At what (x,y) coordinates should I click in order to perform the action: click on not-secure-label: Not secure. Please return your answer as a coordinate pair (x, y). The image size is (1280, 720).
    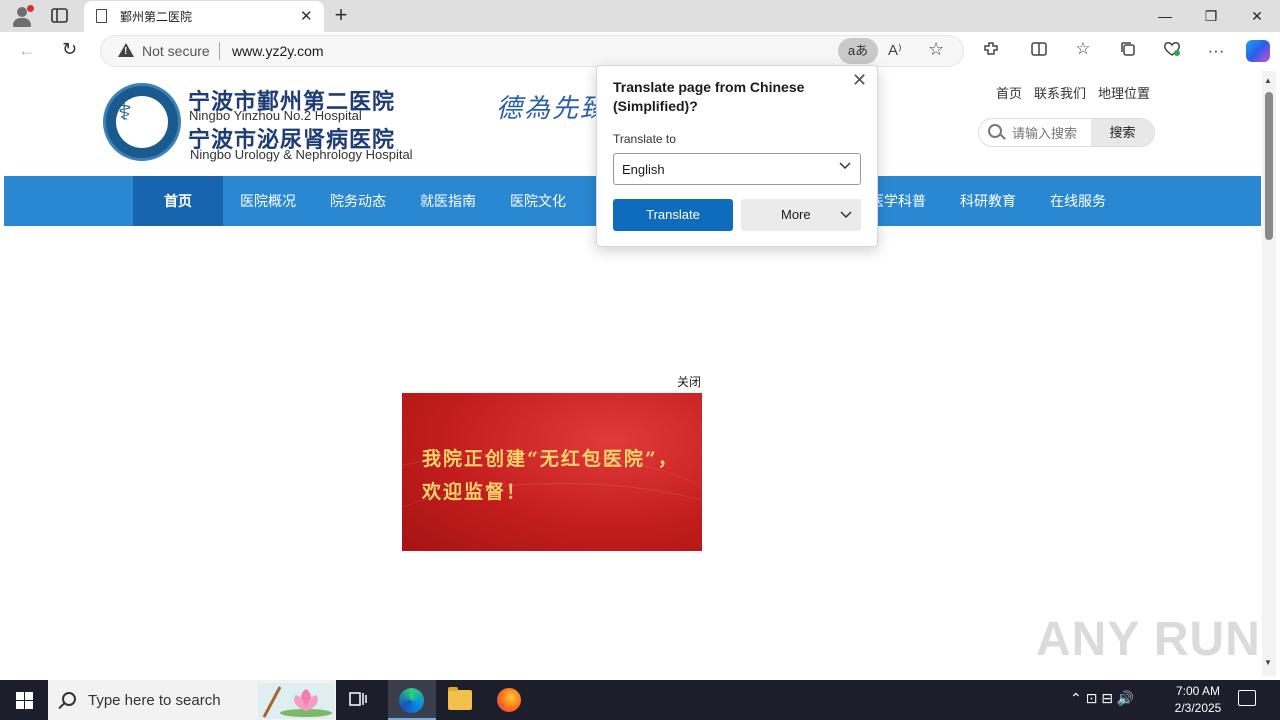
    Looking at the image, I should click on (176, 51).